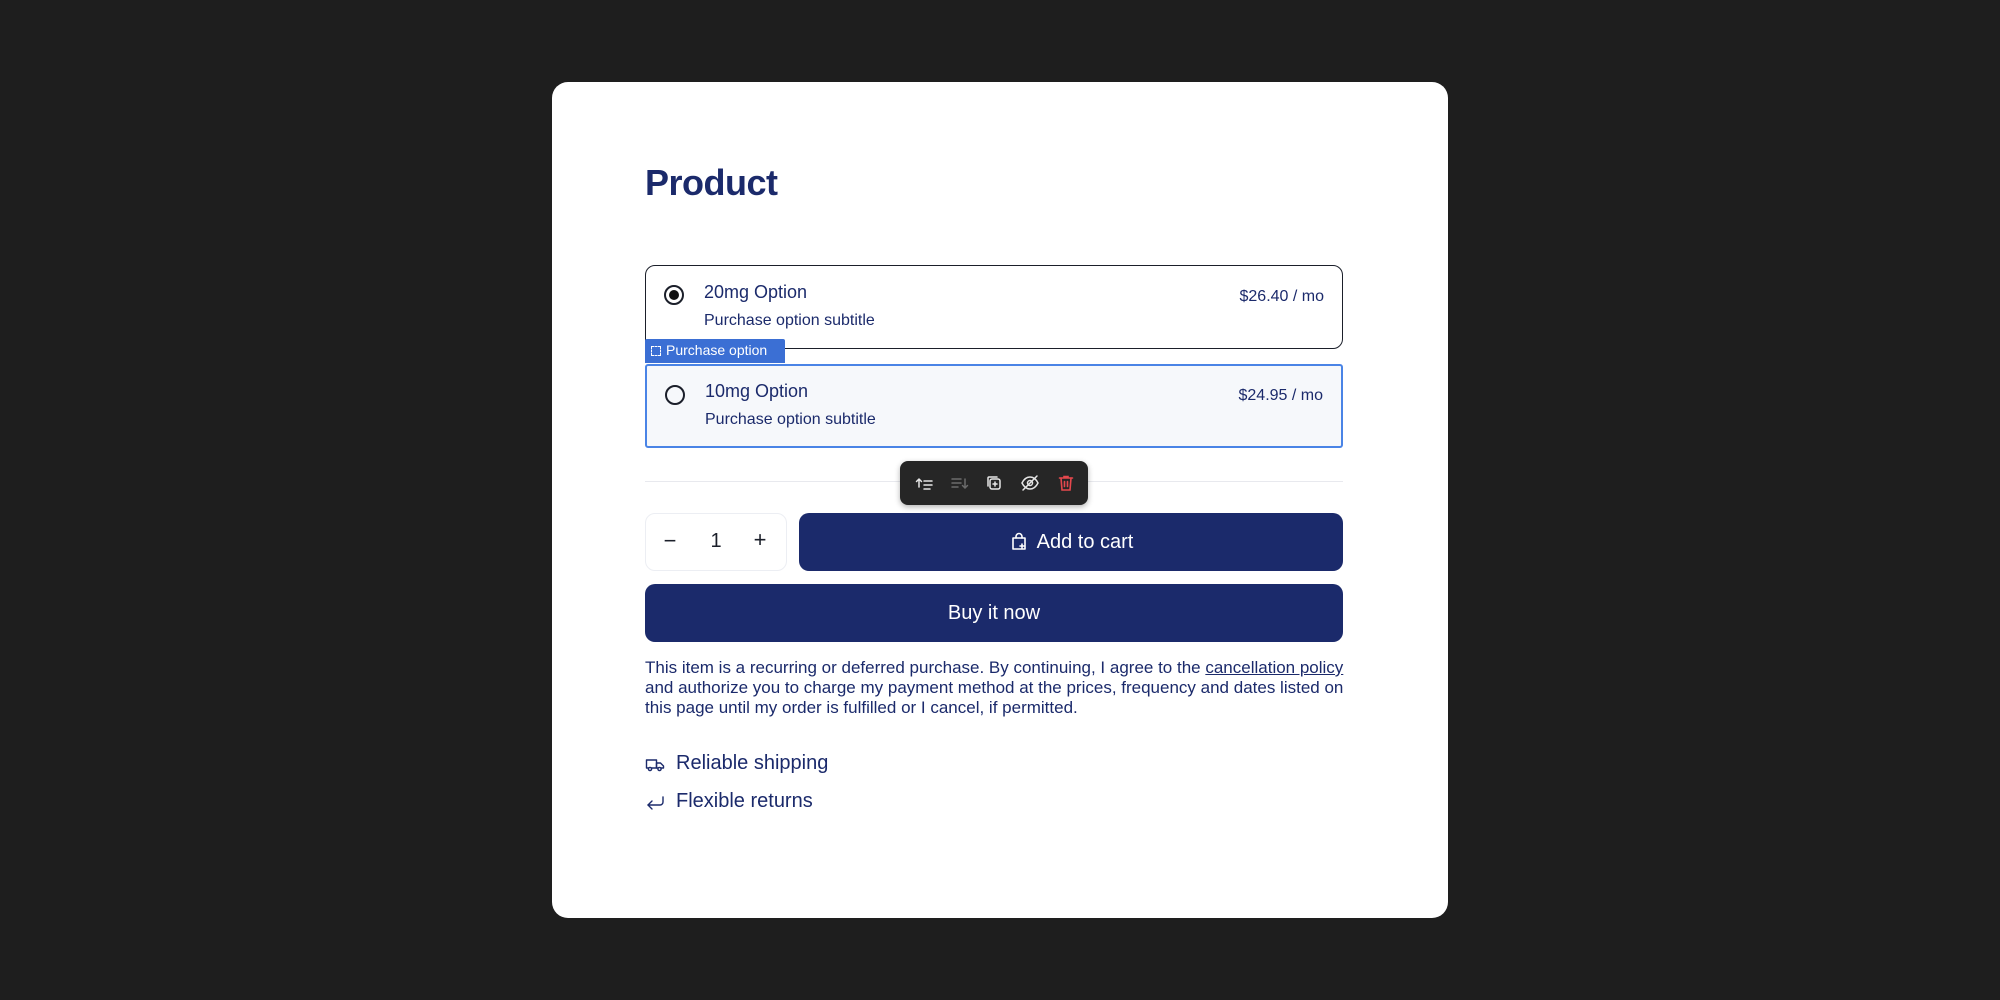 Image resolution: width=2000 pixels, height=1000 pixels. I want to click on option-price: $26.40 / mo, so click(1282, 296).